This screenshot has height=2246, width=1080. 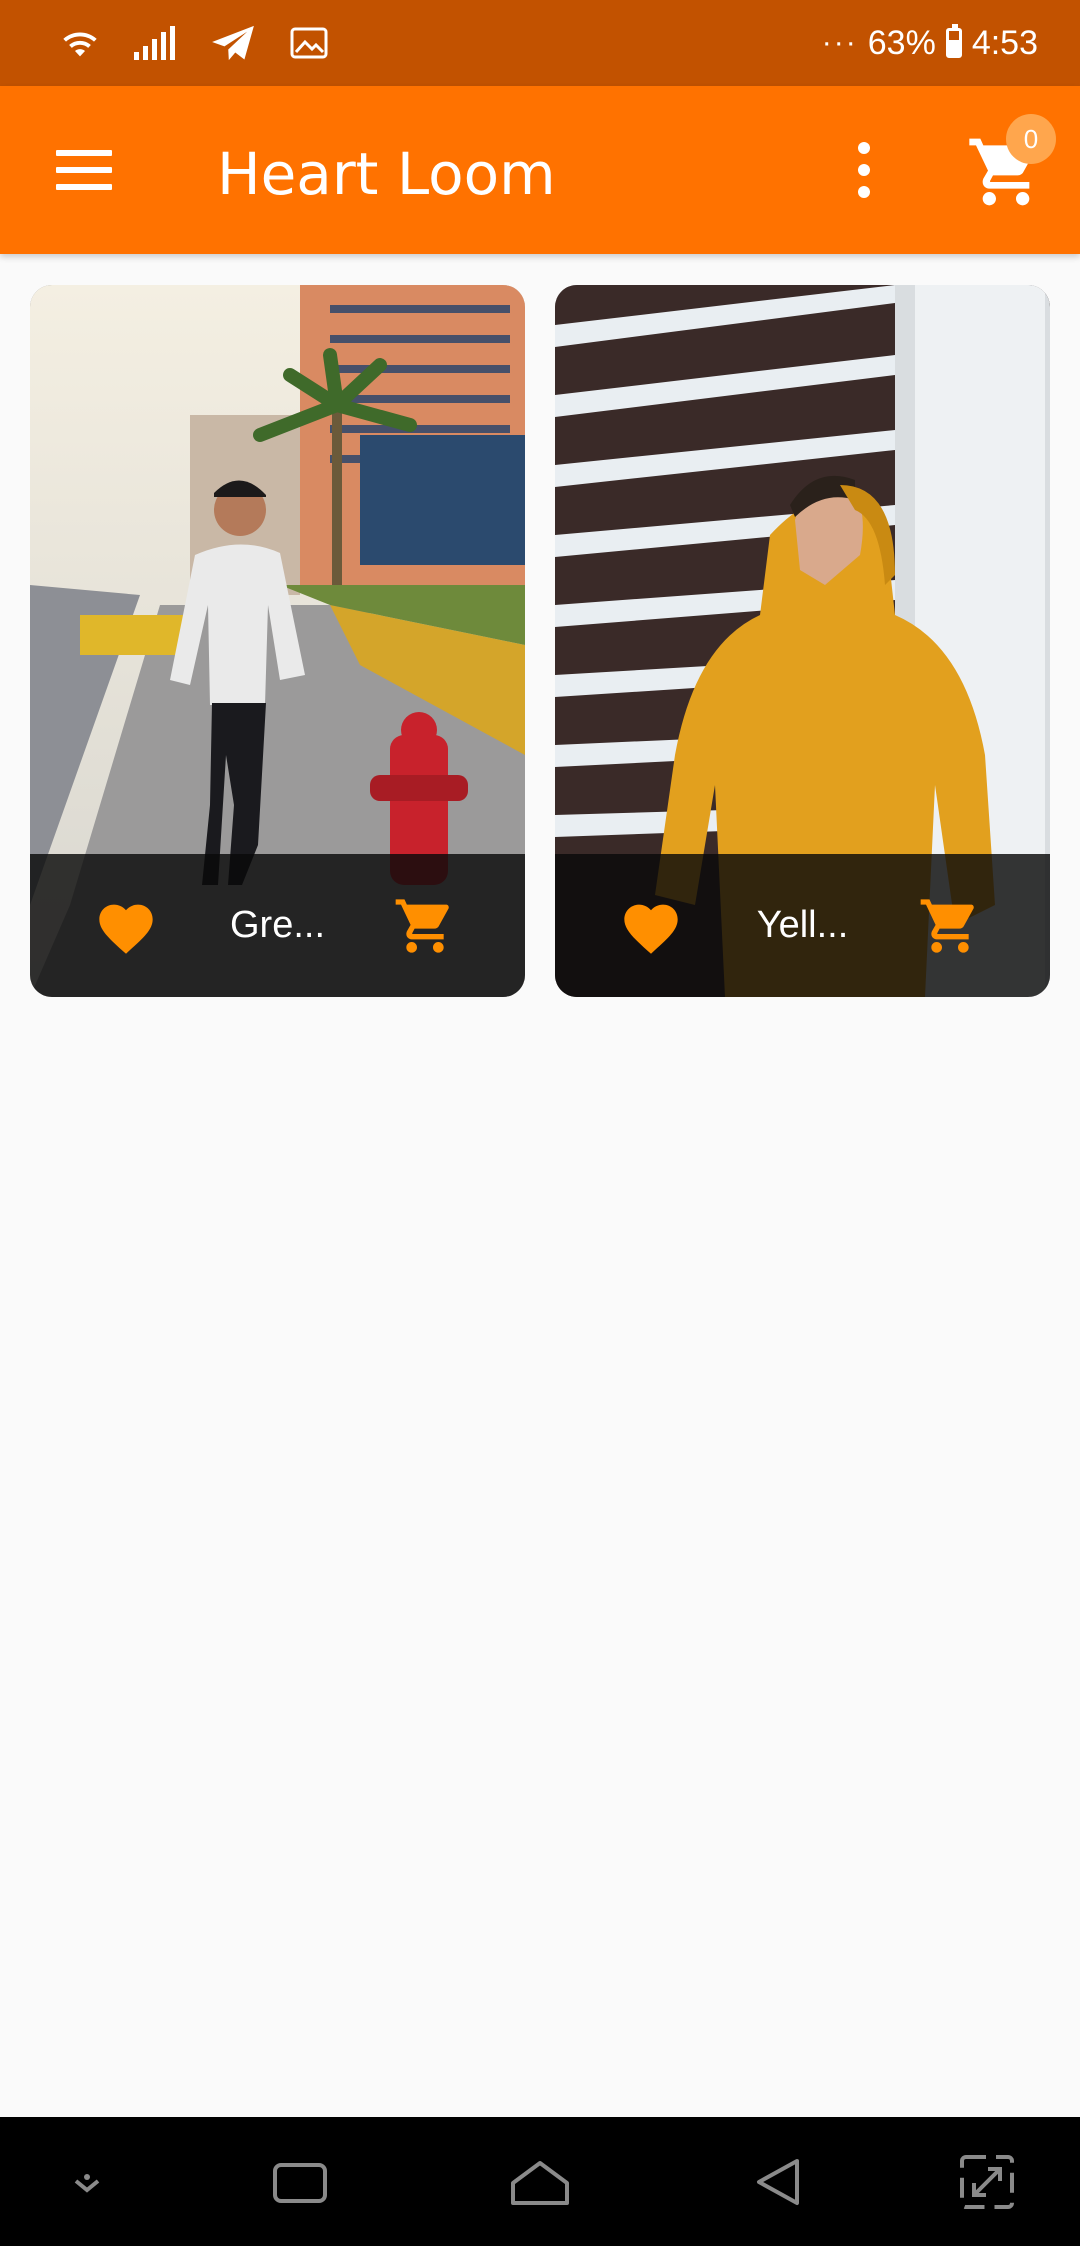 I want to click on hide-keyboard-icon, so click(x=87, y=2182).